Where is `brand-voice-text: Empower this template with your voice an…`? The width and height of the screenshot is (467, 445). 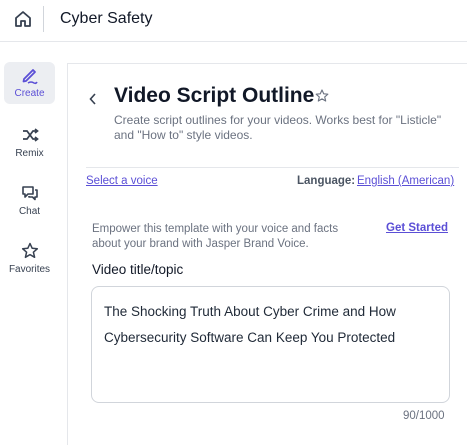 brand-voice-text: Empower this template with your voice an… is located at coordinates (215, 236).